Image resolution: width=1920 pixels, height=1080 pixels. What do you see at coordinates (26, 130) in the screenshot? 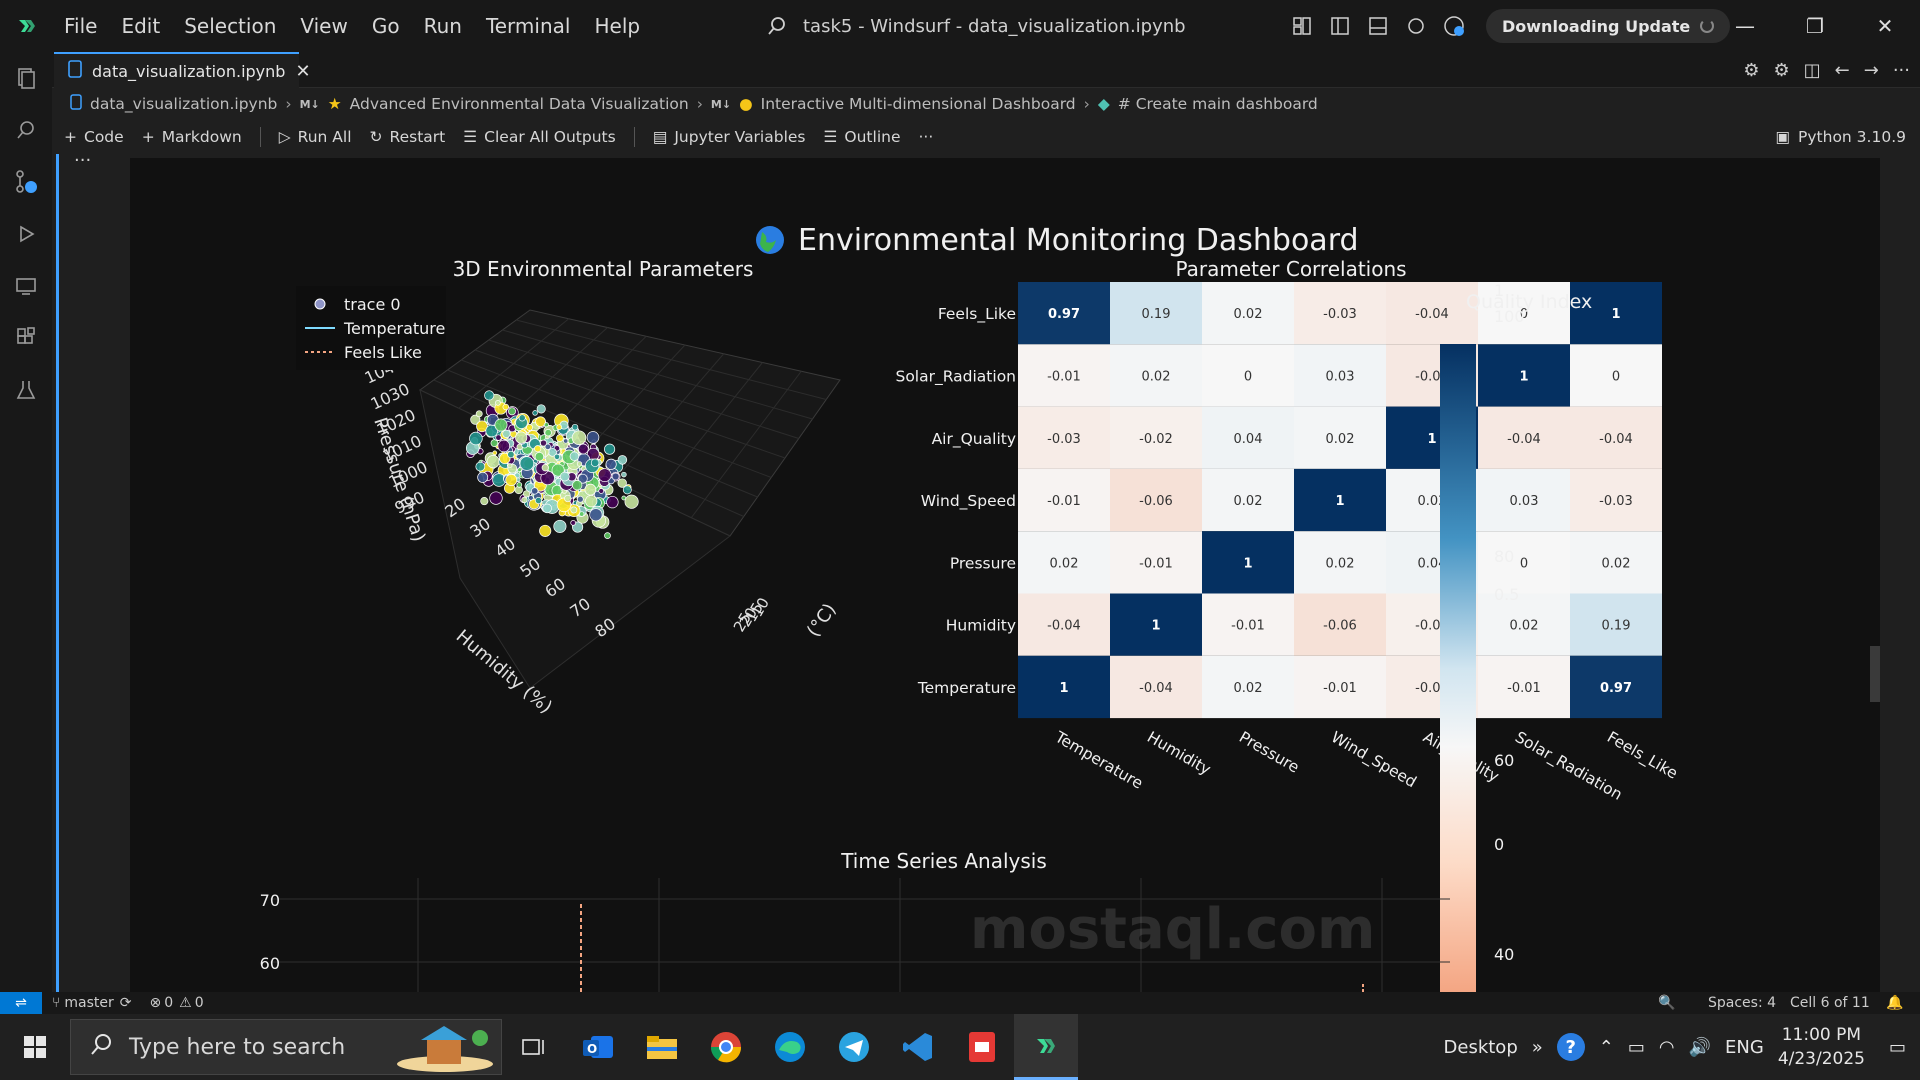
I see `search-view-icon` at bounding box center [26, 130].